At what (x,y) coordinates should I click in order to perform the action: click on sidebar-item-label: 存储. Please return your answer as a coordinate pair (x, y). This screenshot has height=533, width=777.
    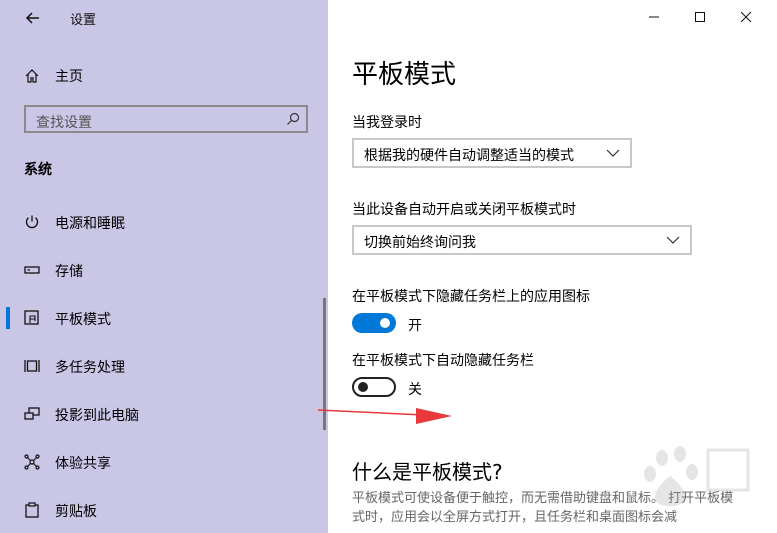
    Looking at the image, I should click on (69, 272).